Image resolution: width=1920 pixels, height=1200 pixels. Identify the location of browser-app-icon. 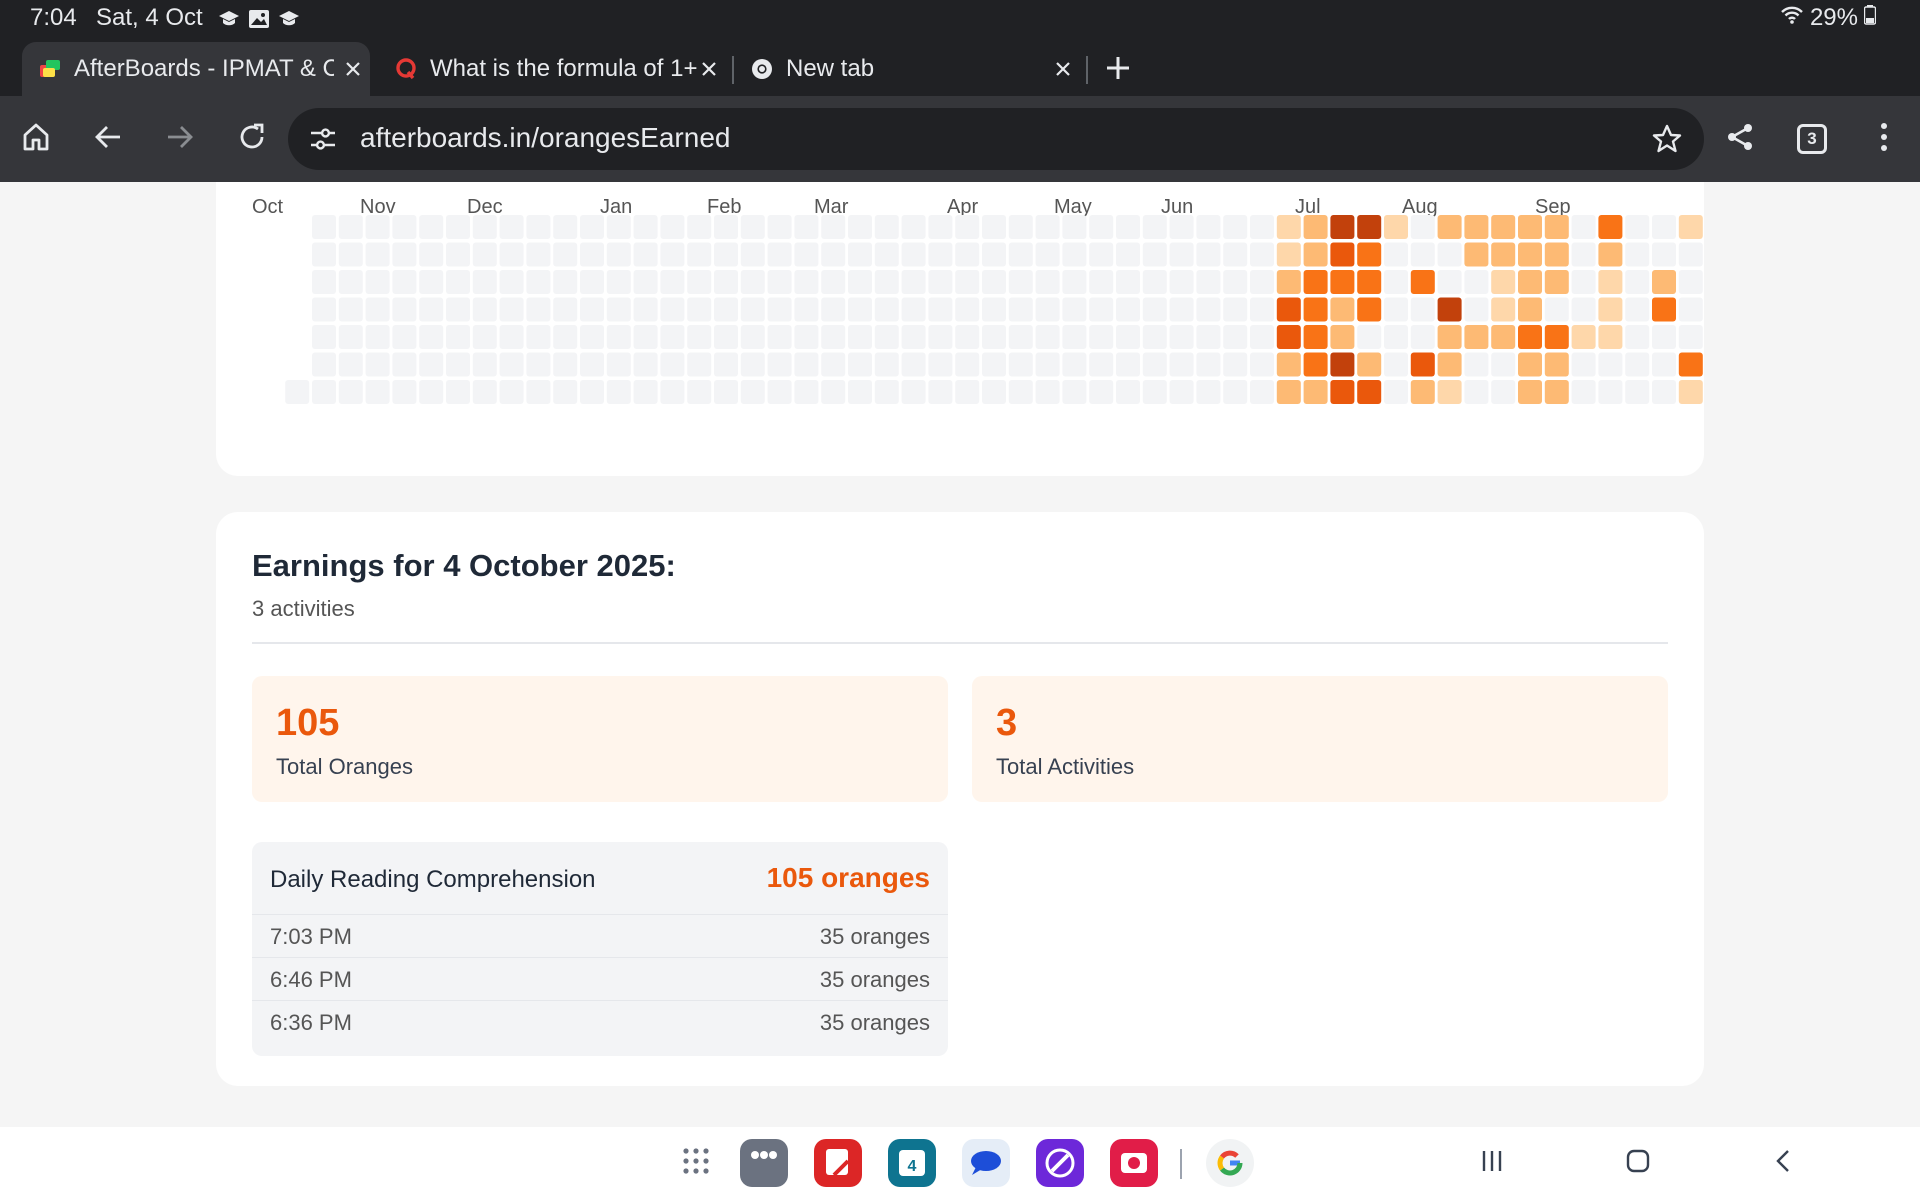
(1060, 1163).